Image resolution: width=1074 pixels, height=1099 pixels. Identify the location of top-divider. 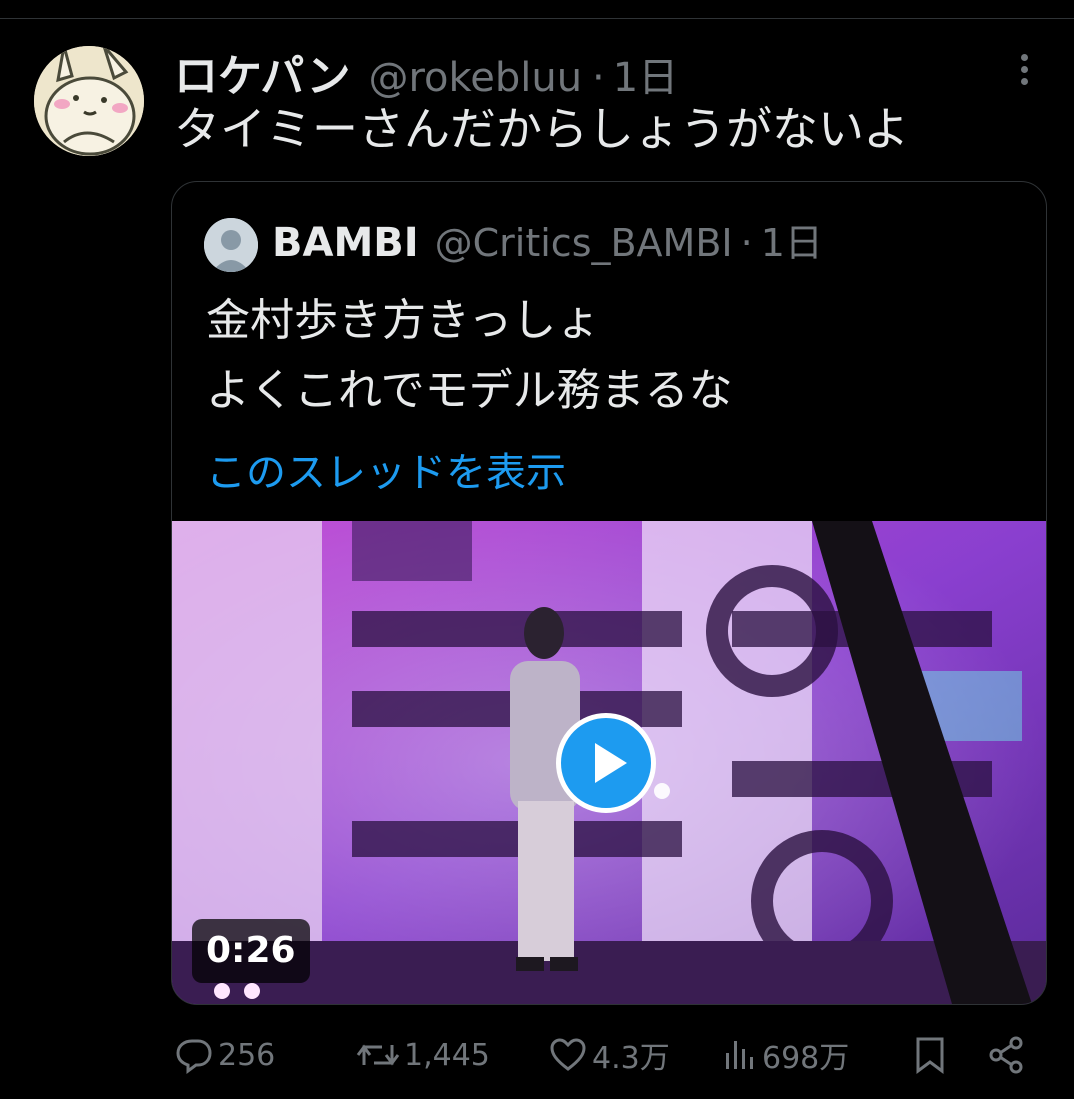
(537, 18).